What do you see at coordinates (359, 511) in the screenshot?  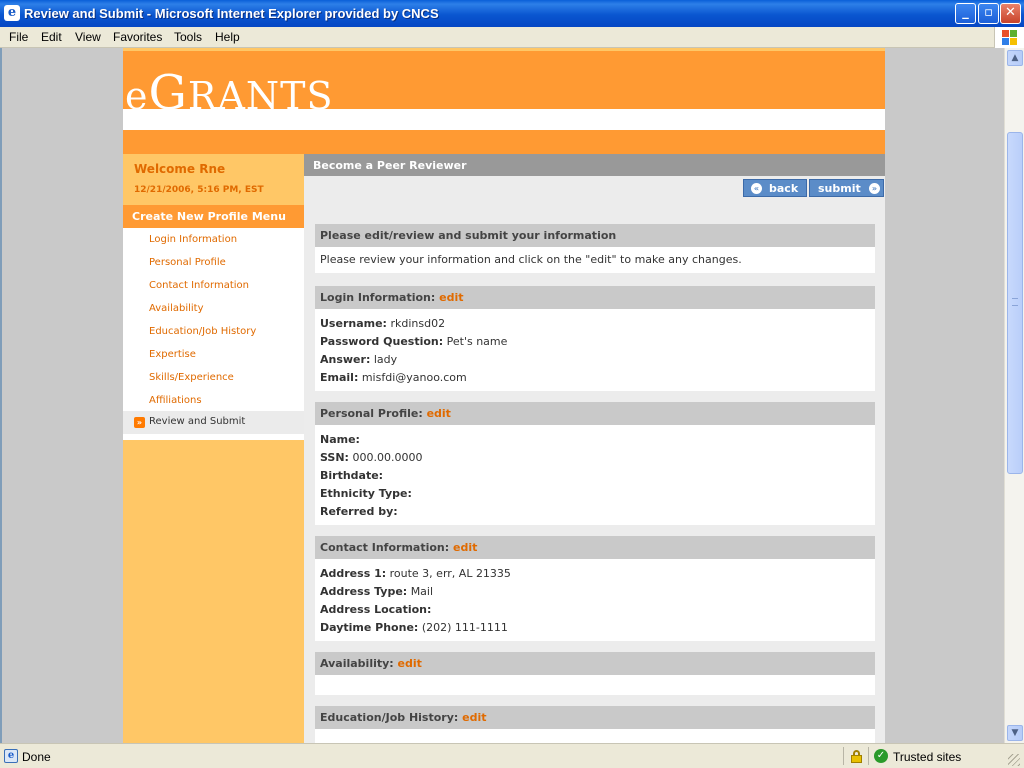 I see `referred-row: Referred by:` at bounding box center [359, 511].